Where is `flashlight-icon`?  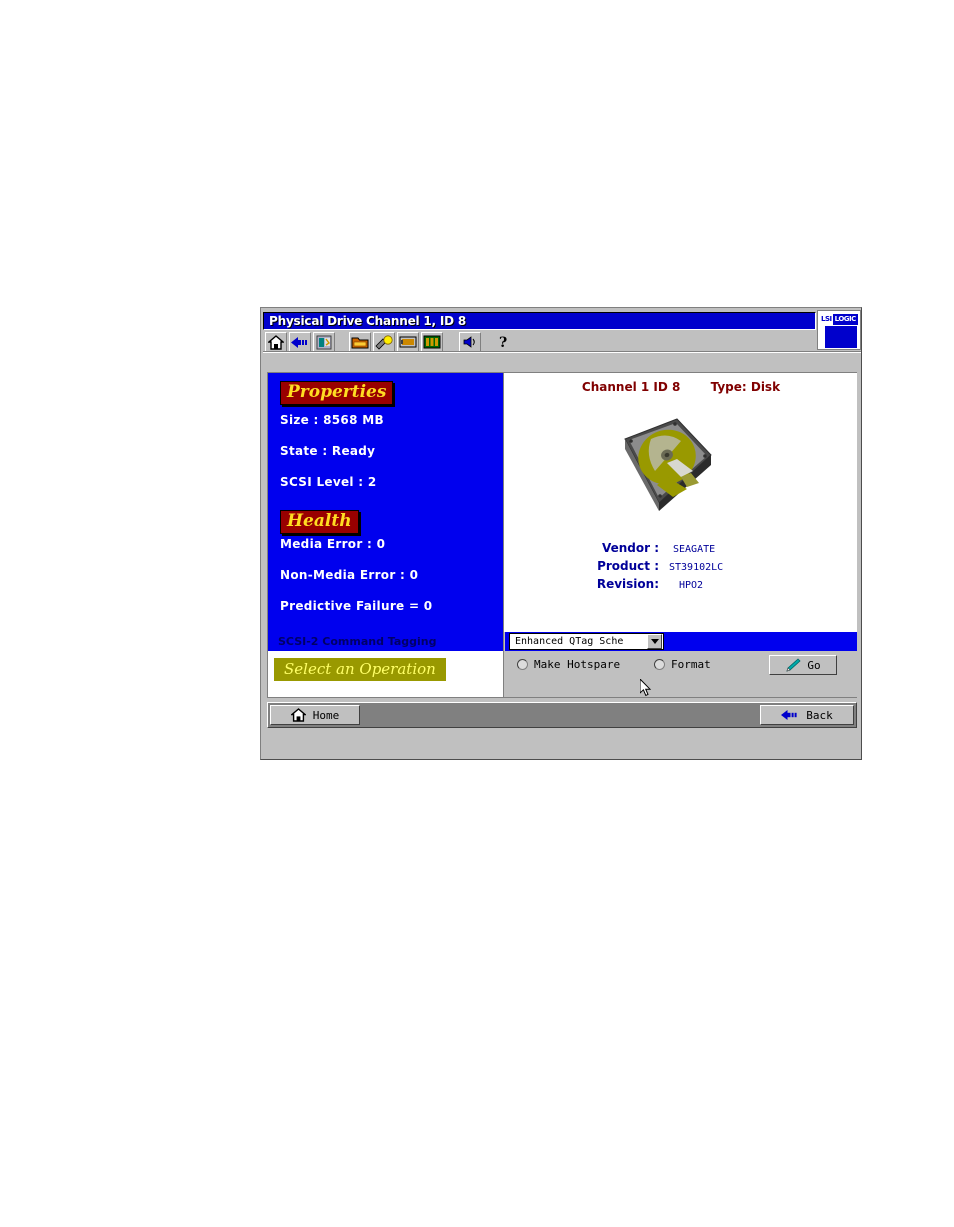
flashlight-icon is located at coordinates (384, 342).